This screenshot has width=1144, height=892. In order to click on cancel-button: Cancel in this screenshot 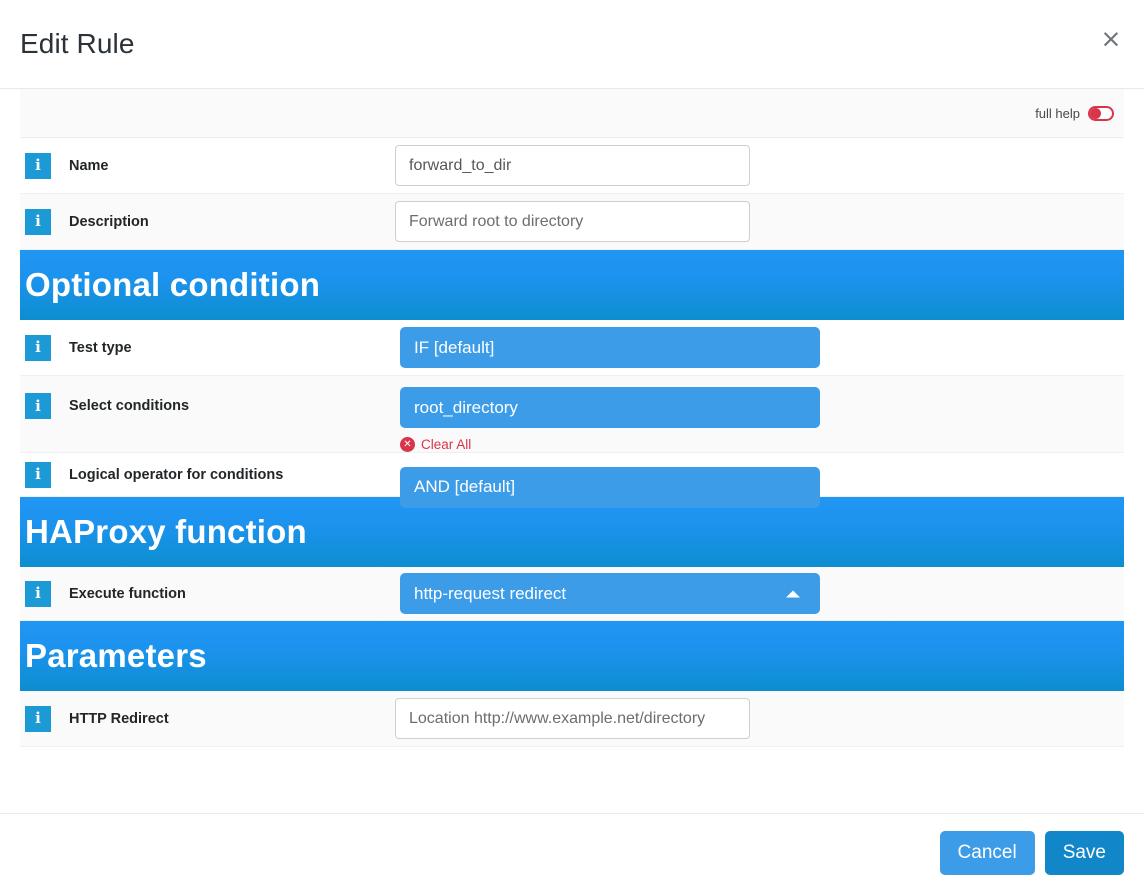, I will do `click(987, 853)`.